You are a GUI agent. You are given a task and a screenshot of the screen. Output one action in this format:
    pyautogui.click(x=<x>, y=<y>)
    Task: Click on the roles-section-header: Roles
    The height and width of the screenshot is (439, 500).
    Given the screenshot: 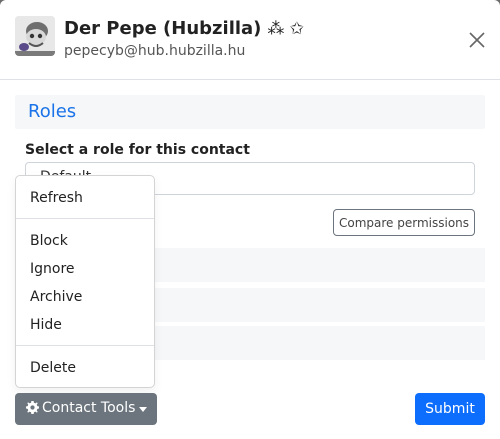 What is the action you would take?
    pyautogui.click(x=250, y=112)
    